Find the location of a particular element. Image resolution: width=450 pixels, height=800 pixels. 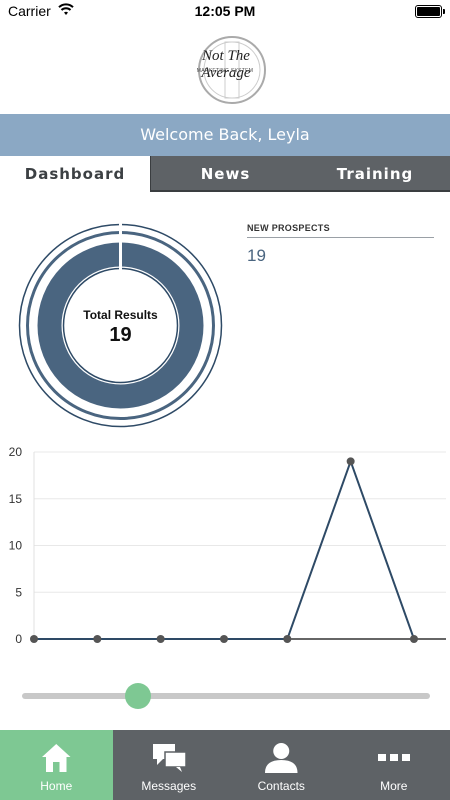

logo-area: Not The Average MARKETING SYSTEM is located at coordinates (225, 68).